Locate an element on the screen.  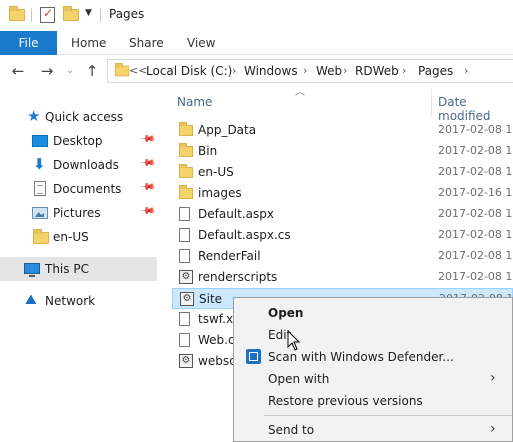
tab-view: View is located at coordinates (201, 43).